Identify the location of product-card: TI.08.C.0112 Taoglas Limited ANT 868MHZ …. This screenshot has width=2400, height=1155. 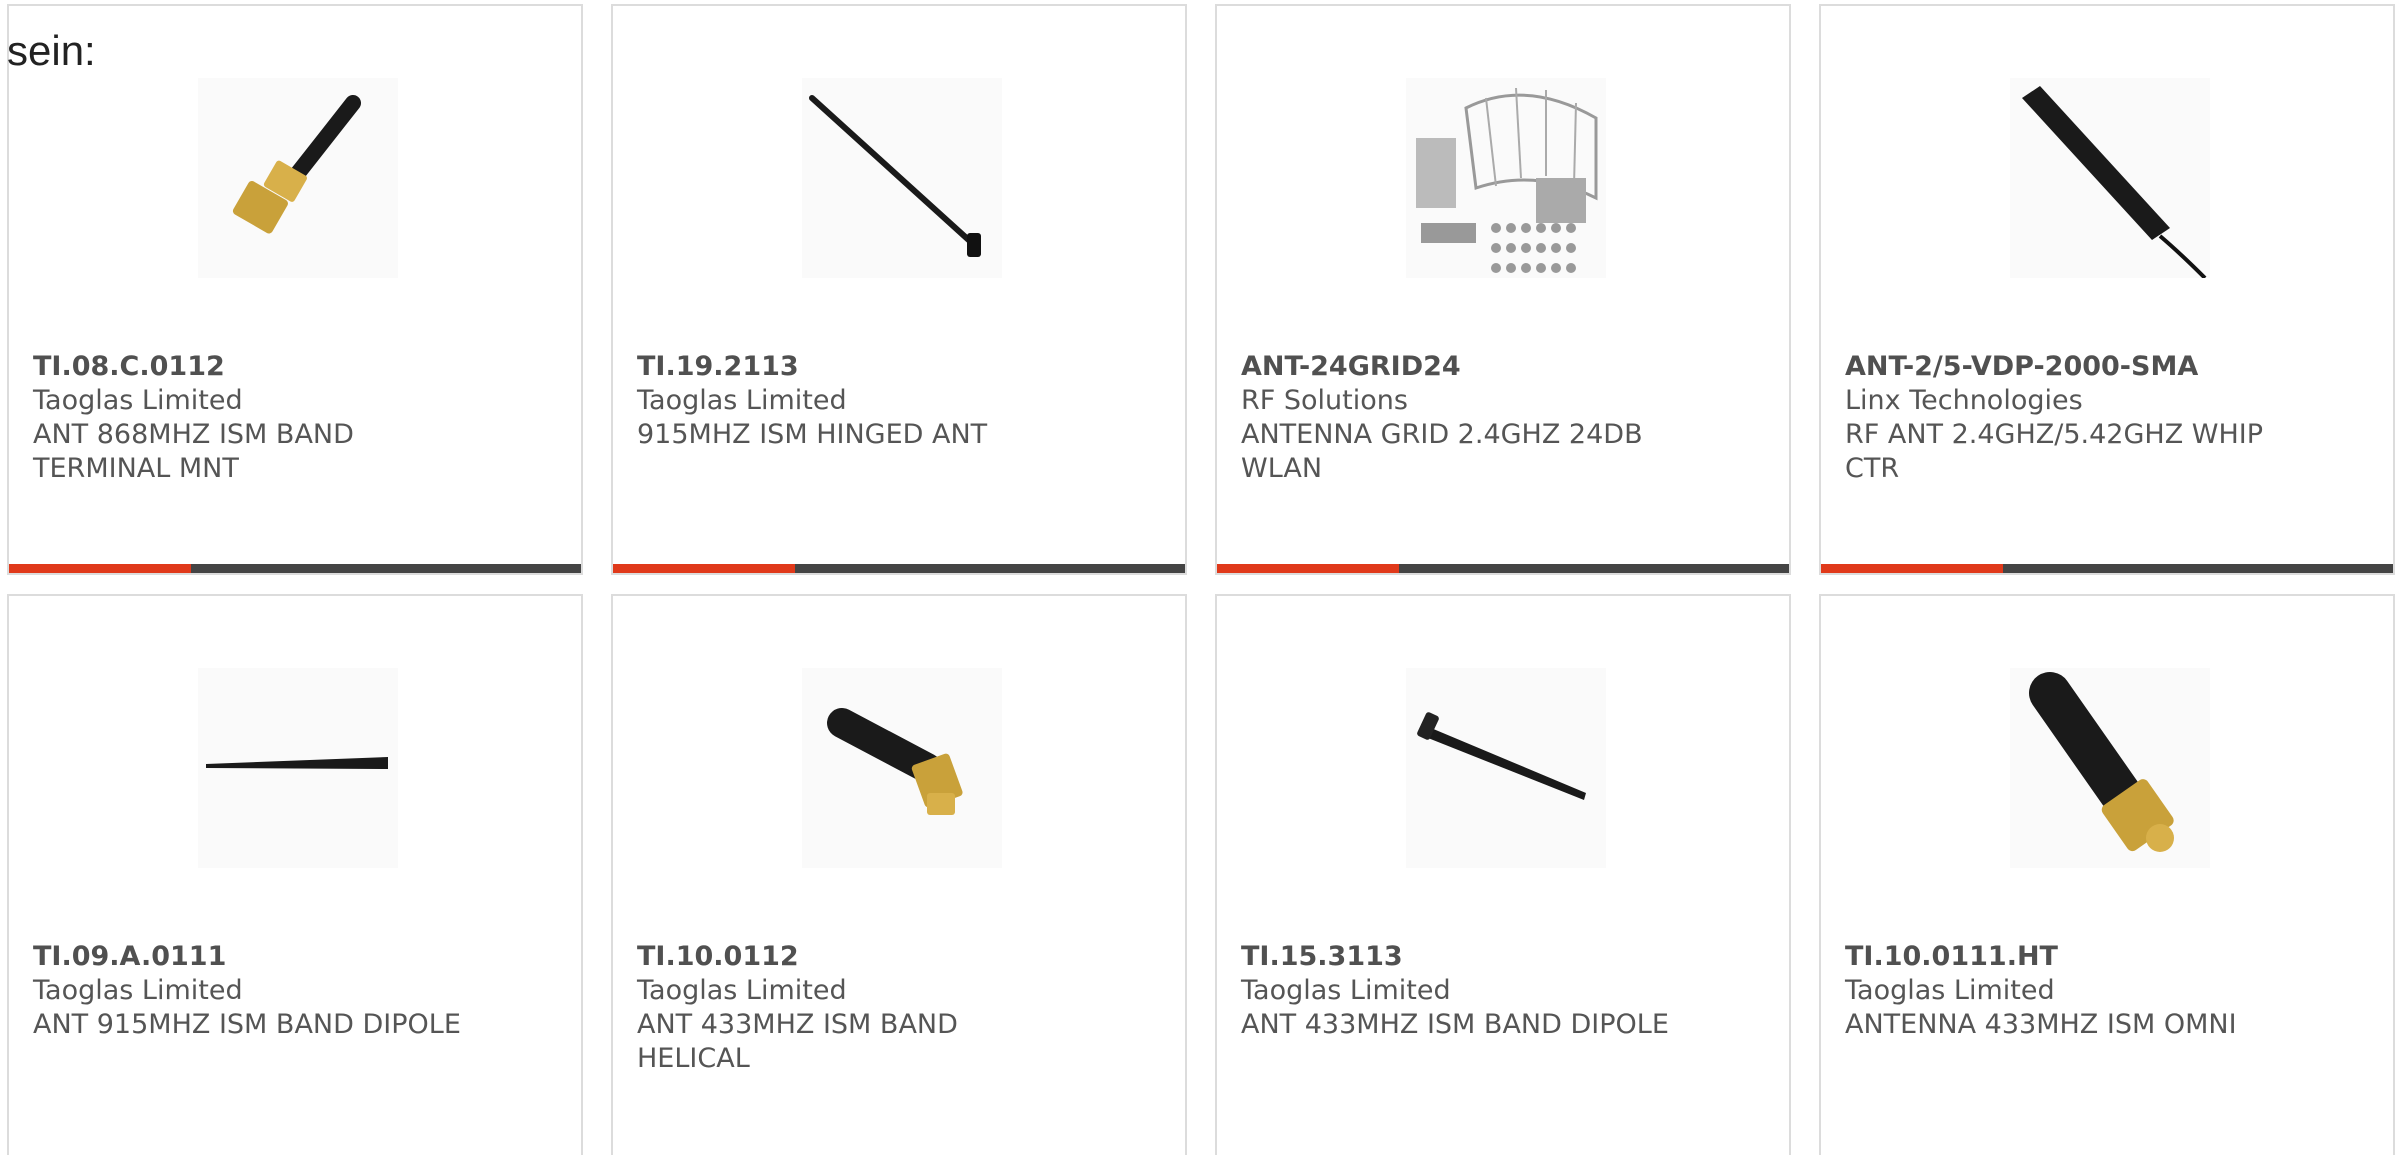
(295, 289).